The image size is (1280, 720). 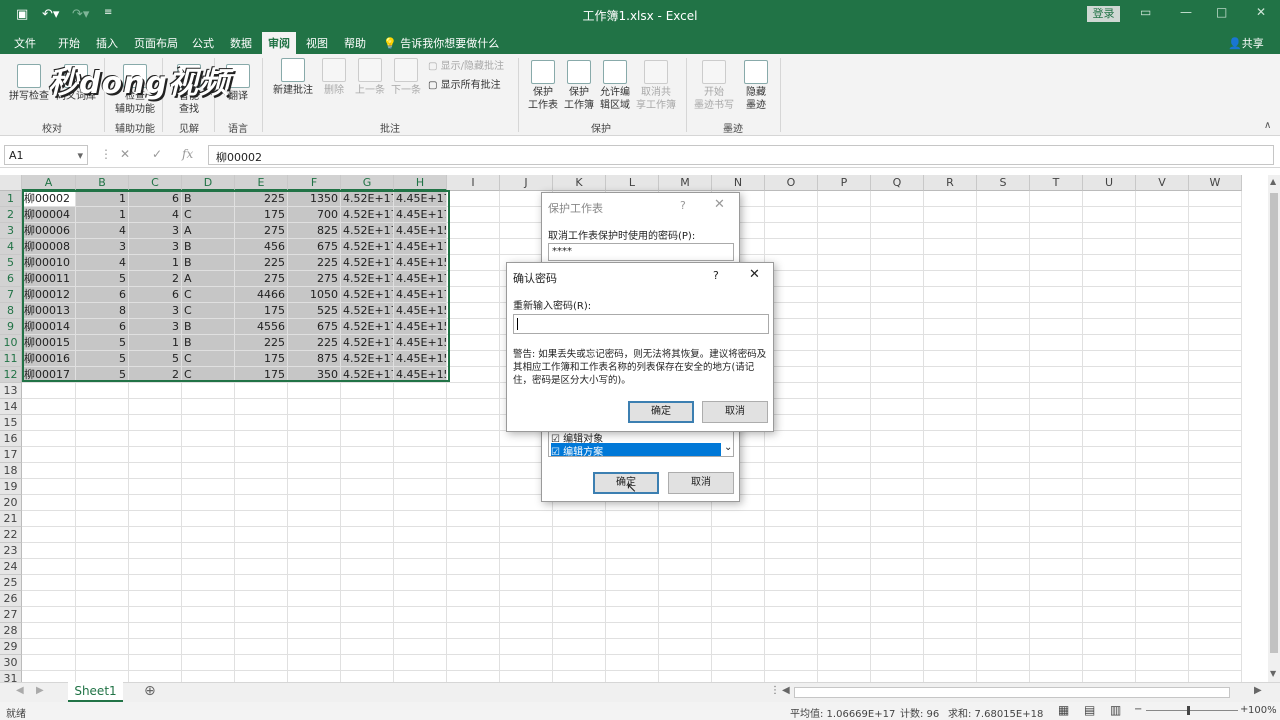 What do you see at coordinates (49, 327) in the screenshot?
I see `cell: 柳00014` at bounding box center [49, 327].